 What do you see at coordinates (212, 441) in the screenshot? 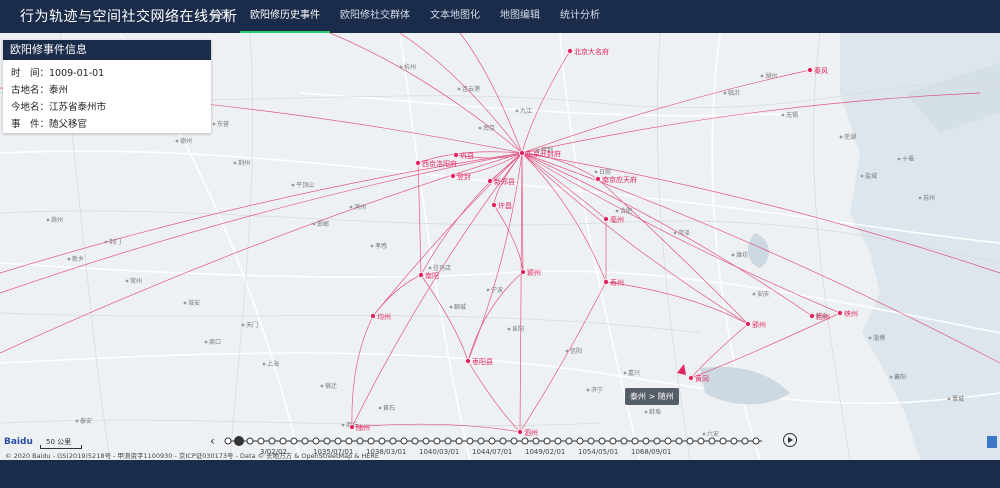
I see `timeline-prev-icon: ‹` at bounding box center [212, 441].